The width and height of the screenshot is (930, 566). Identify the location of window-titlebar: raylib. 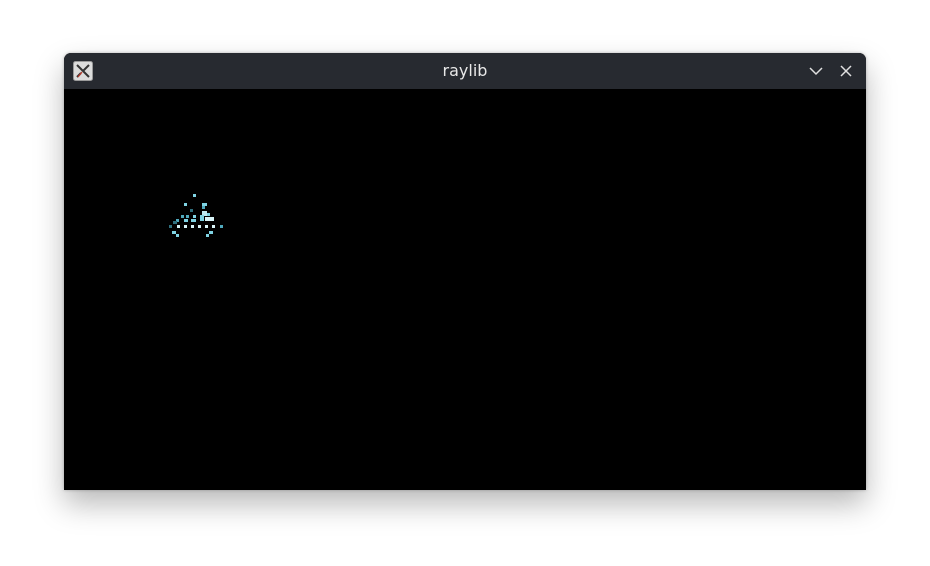
(465, 71).